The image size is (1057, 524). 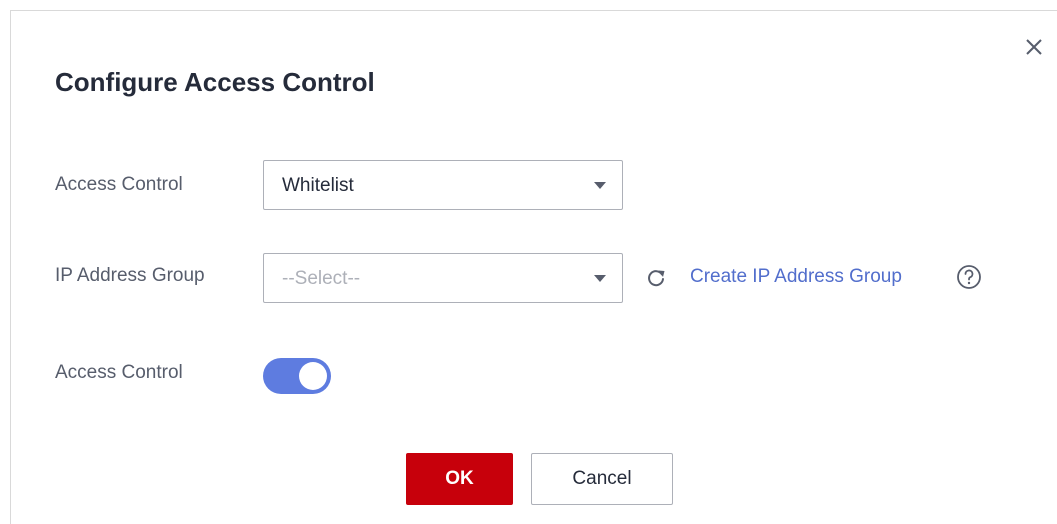 I want to click on access-control-type-value: Whitelist, so click(x=318, y=185).